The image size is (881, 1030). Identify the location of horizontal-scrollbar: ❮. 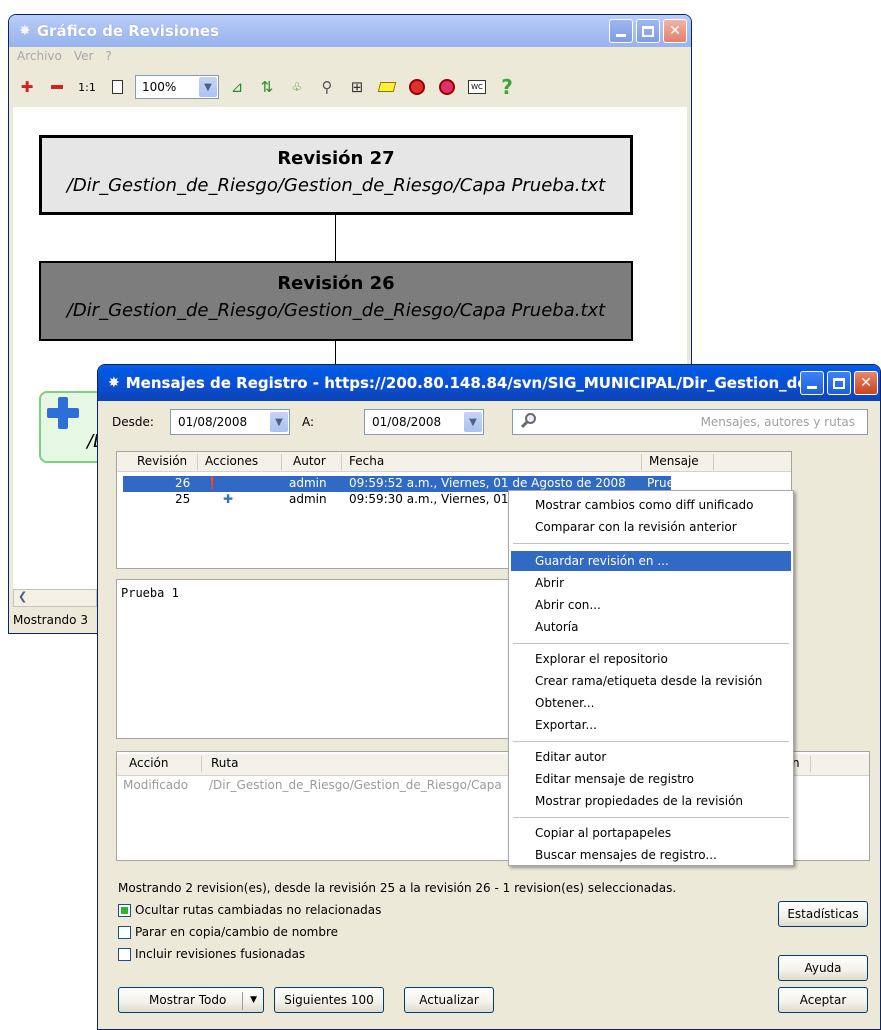
(55, 598).